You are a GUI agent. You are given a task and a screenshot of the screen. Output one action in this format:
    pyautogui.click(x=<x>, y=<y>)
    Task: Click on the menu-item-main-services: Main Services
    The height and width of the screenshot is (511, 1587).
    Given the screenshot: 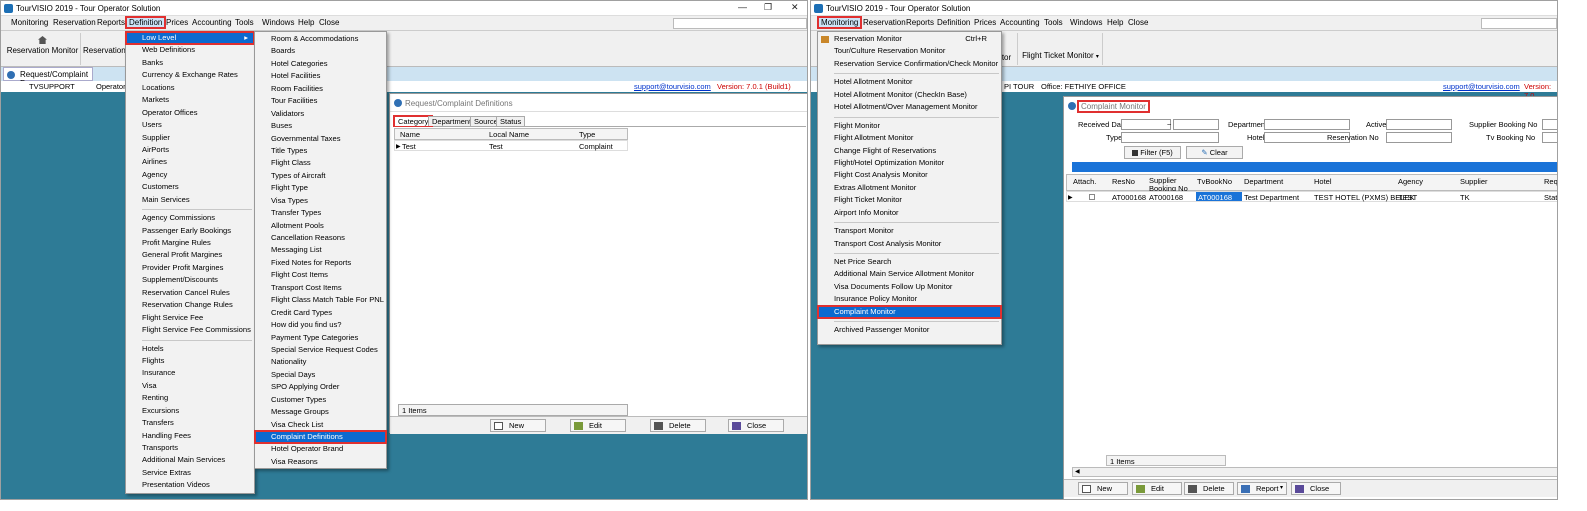 What is the action you would take?
    pyautogui.click(x=190, y=200)
    